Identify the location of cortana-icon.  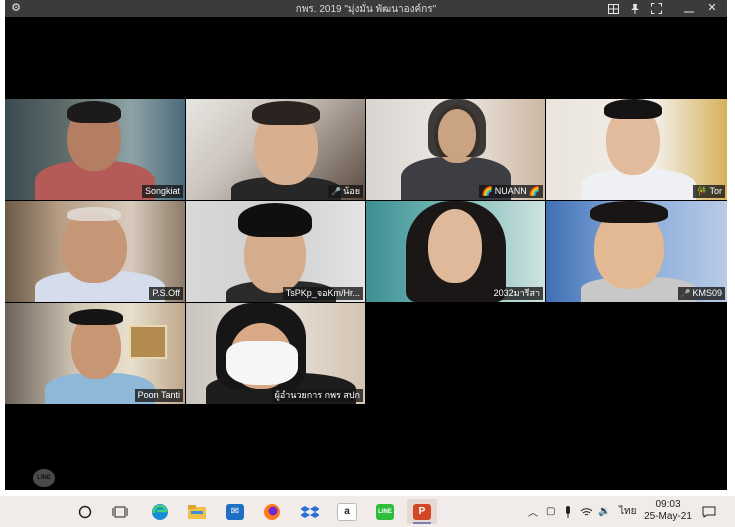
(85, 511).